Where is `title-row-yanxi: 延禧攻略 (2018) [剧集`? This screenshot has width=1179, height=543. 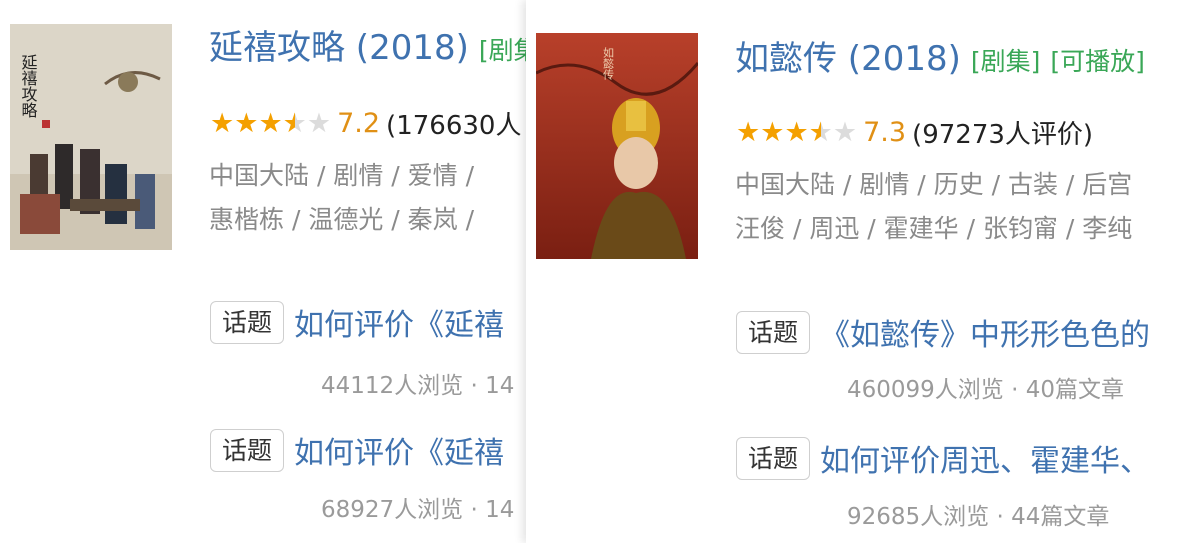 title-row-yanxi: 延禧攻略 (2018) [剧集 is located at coordinates (369, 48).